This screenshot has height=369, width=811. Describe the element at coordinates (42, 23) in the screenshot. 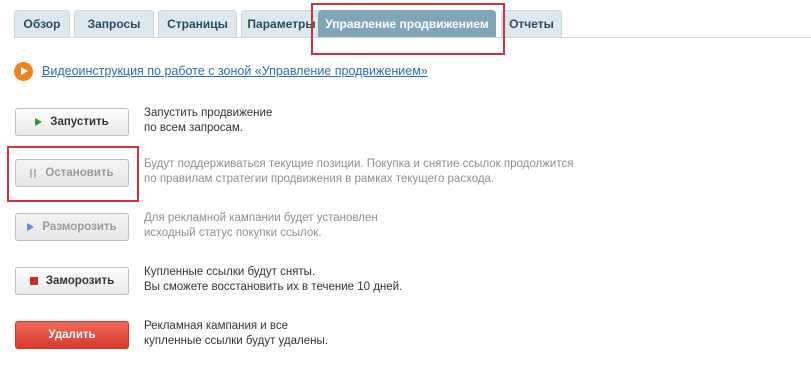

I see `tab-overview: Обзор` at that location.